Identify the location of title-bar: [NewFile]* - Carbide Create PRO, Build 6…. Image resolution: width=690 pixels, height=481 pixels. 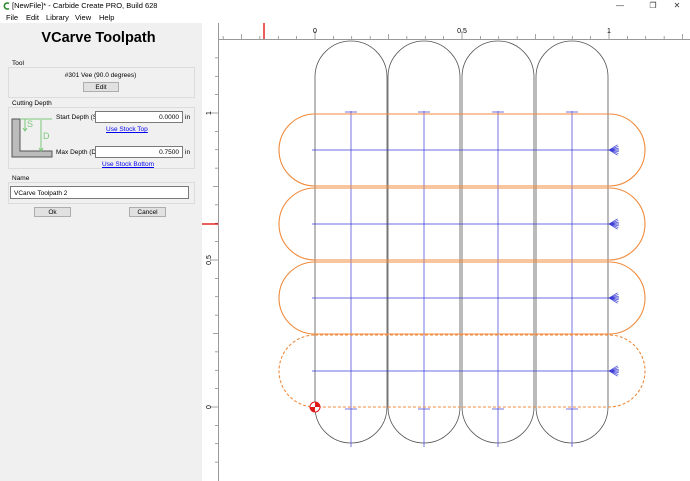
(345, 6).